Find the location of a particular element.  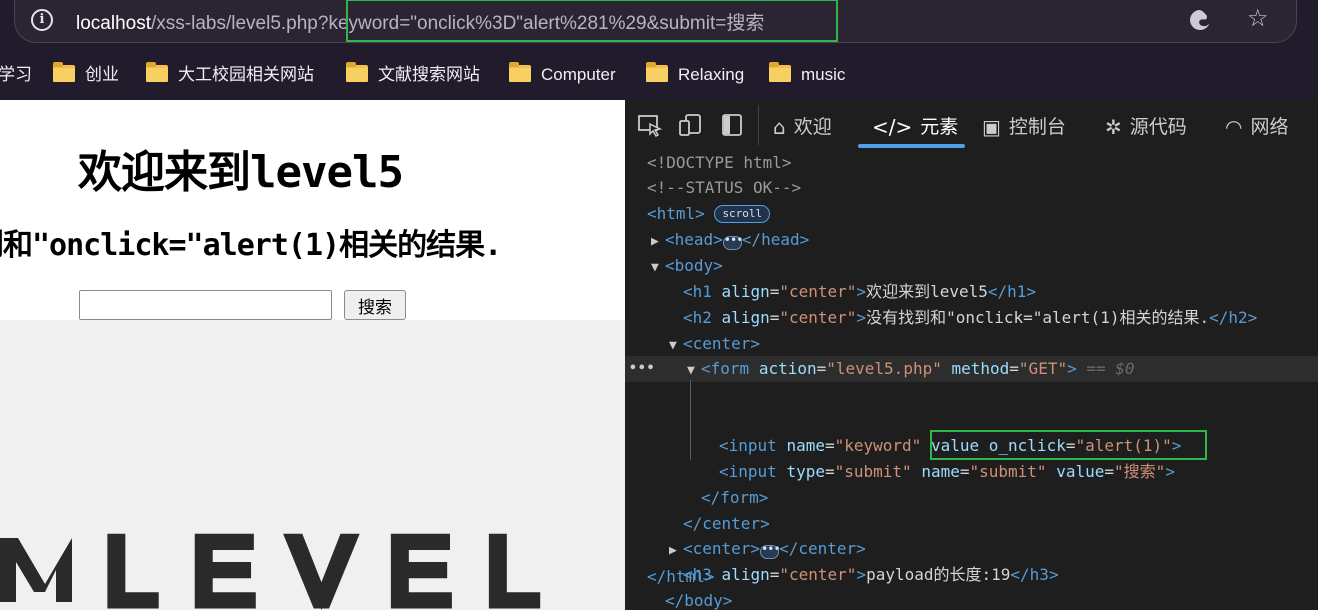

logo-text: LEVEL is located at coordinates (338, 571).